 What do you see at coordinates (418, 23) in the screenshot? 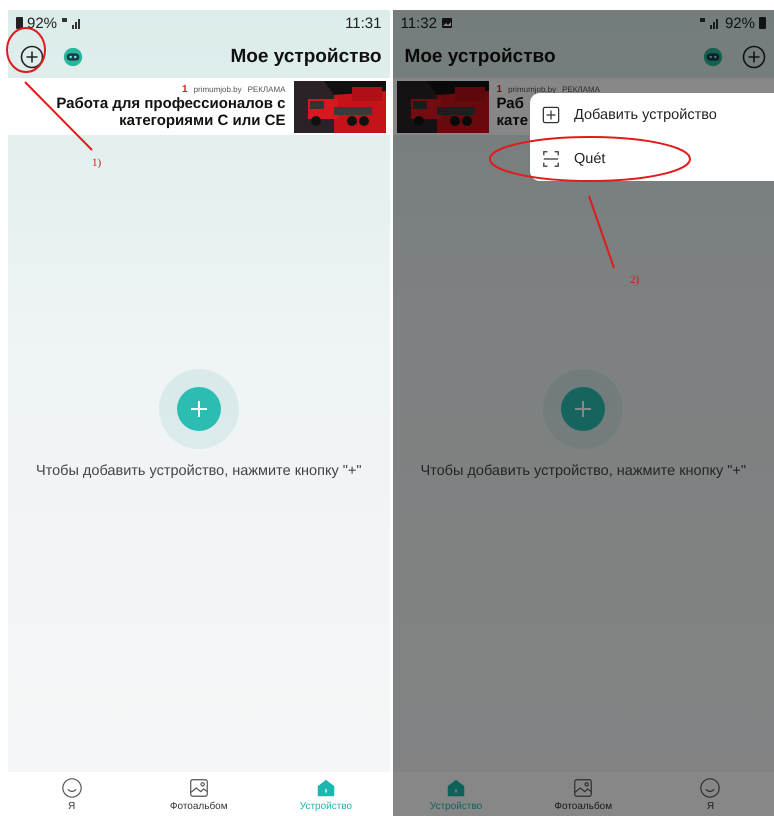
I see `status-time: 11:32` at bounding box center [418, 23].